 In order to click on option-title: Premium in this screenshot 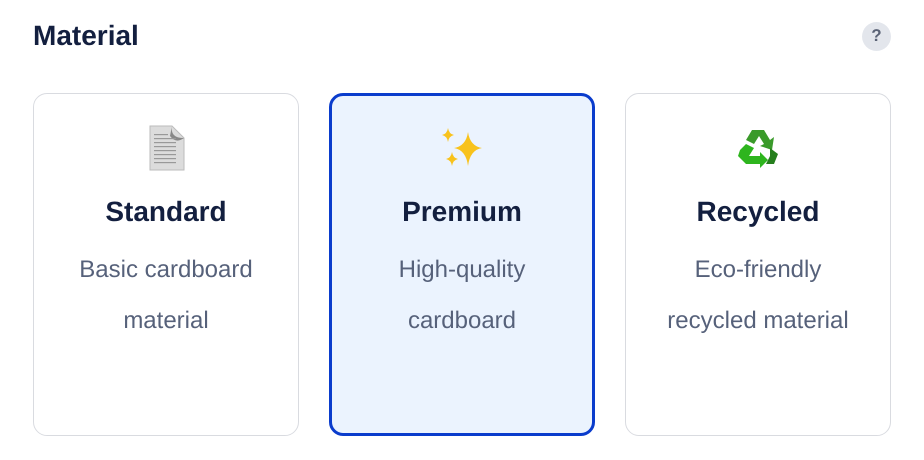, I will do `click(462, 212)`.